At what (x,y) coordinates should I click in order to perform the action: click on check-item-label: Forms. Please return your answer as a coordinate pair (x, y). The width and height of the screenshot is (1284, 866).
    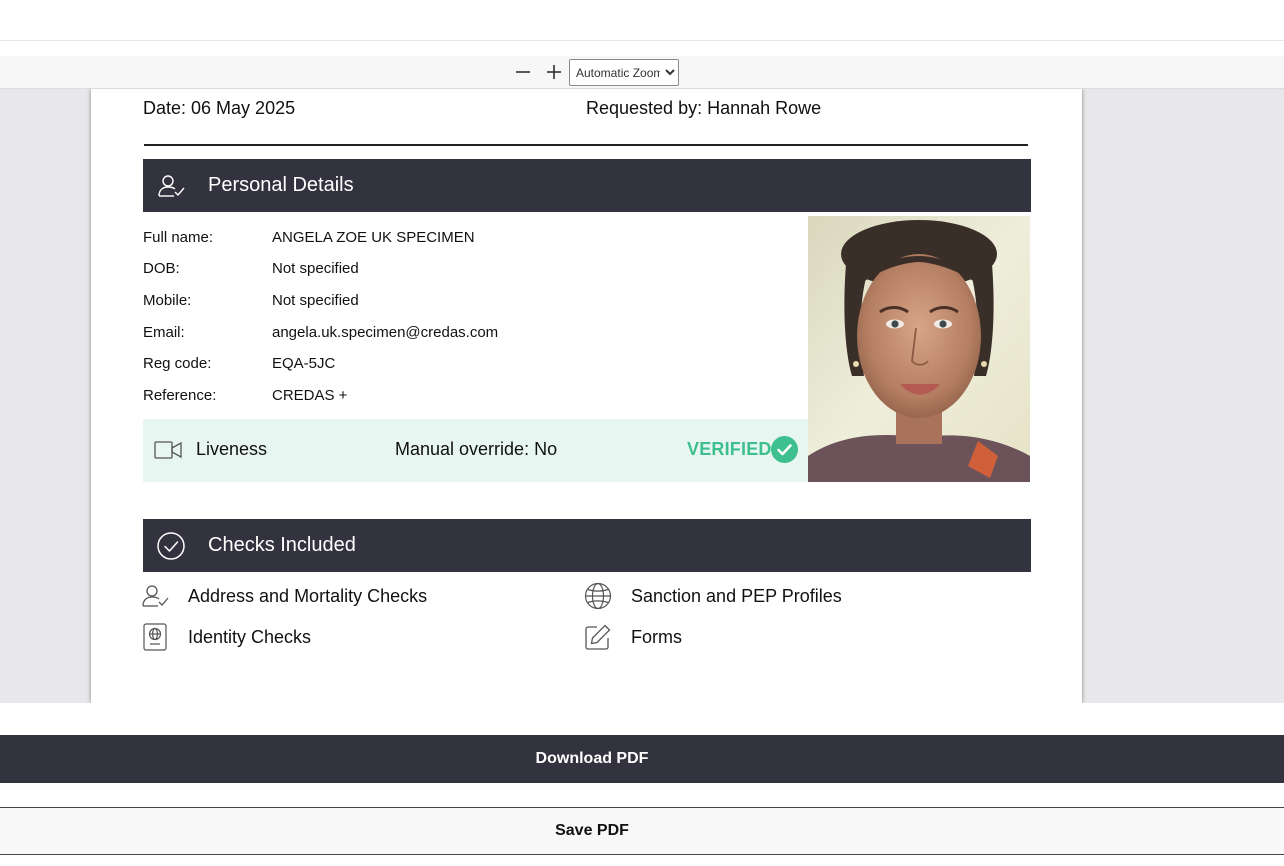
    Looking at the image, I should click on (656, 637).